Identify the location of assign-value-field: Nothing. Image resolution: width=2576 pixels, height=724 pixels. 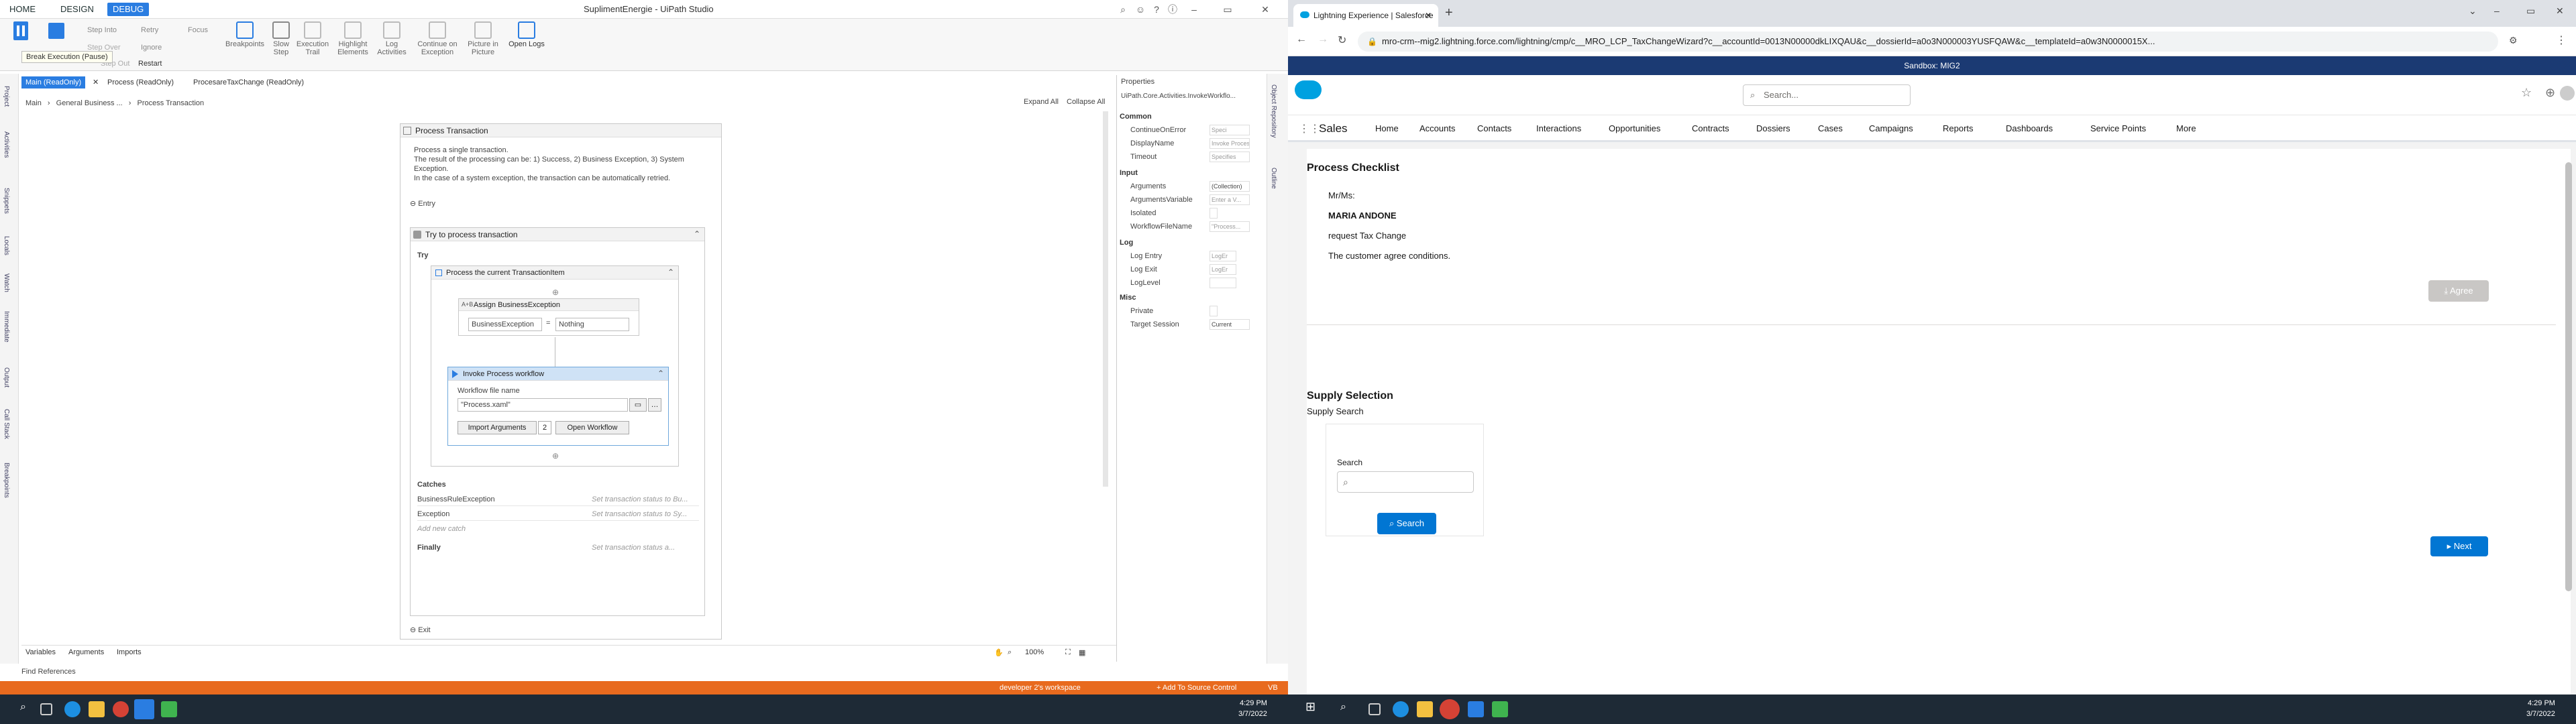
(592, 324).